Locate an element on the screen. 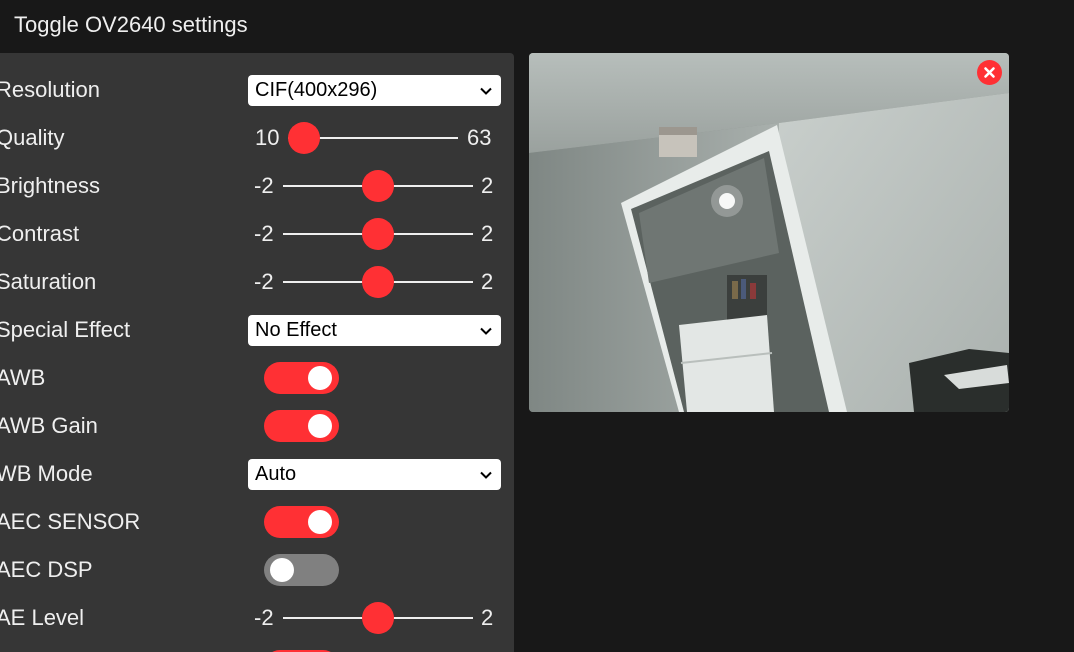  saturation-label: Saturation is located at coordinates (48, 281).